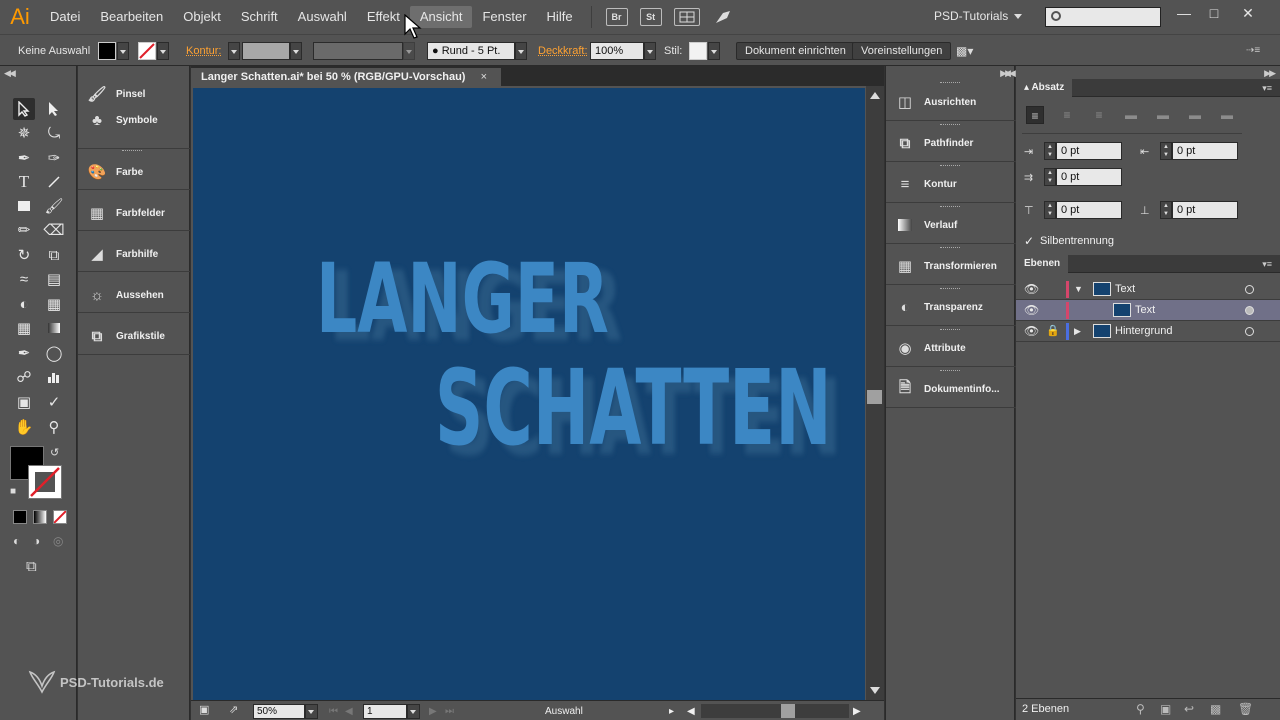 This screenshot has height=720, width=1280. I want to click on free-transform-tool-icon: ▤, so click(54, 279).